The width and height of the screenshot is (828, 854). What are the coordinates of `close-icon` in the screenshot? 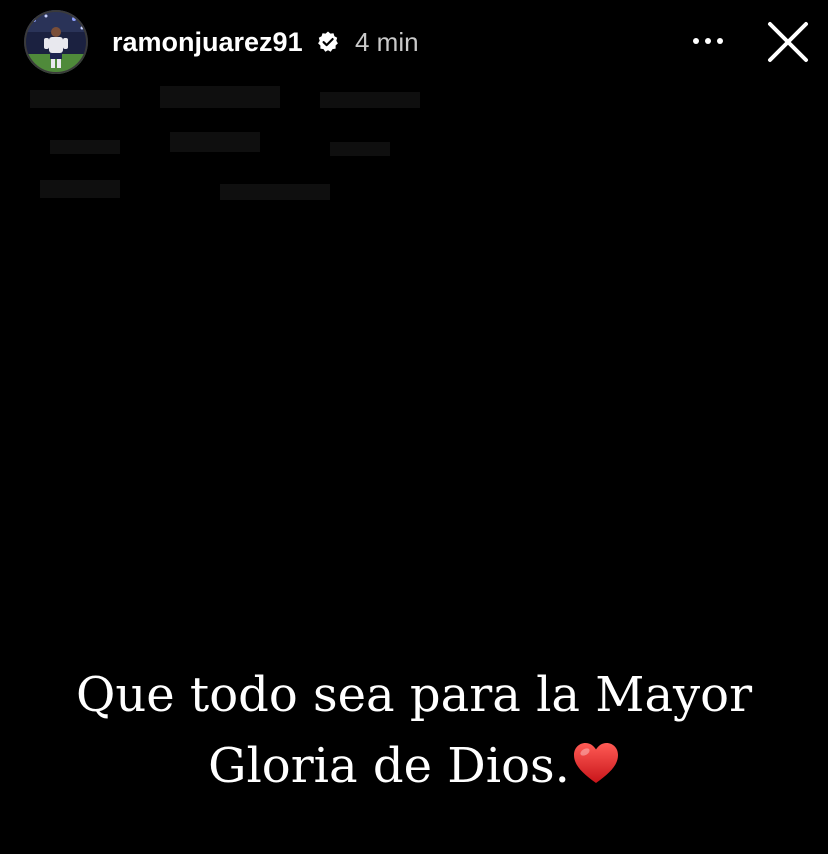 It's located at (788, 42).